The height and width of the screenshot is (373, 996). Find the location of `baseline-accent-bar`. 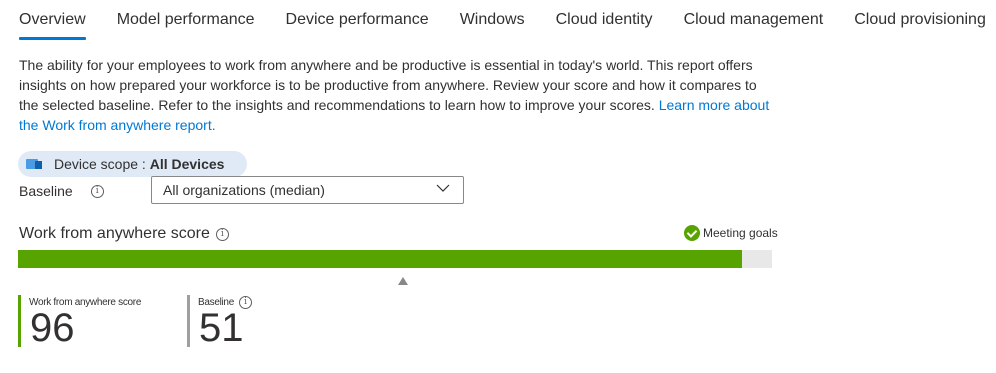

baseline-accent-bar is located at coordinates (188, 321).